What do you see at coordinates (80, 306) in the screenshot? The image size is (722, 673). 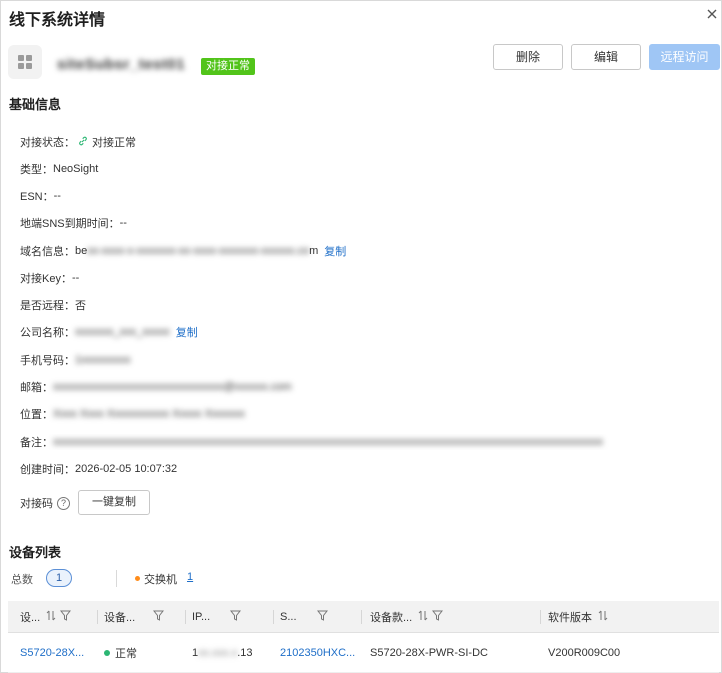 I see `remote-value: 否` at bounding box center [80, 306].